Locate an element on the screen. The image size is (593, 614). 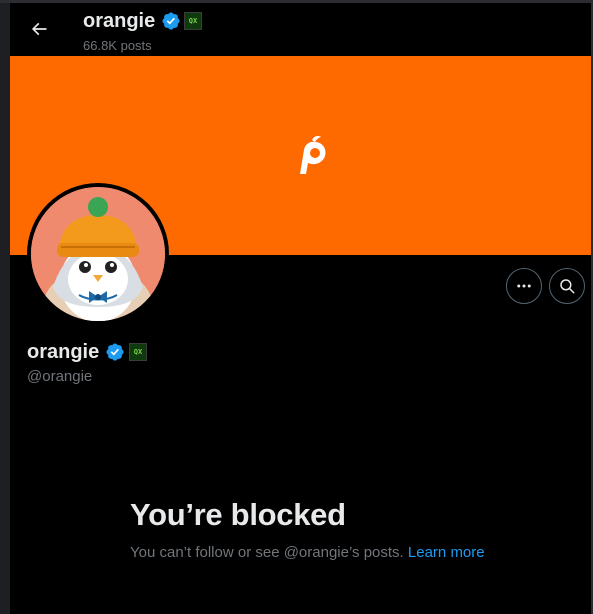
arrow-left-icon is located at coordinates (39, 29).